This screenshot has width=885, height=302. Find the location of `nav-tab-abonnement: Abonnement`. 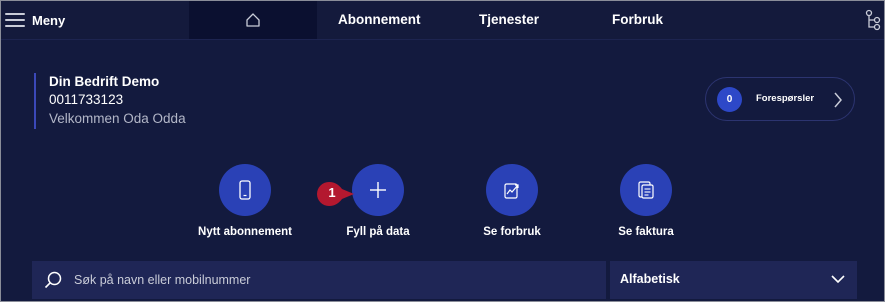

nav-tab-abonnement: Abonnement is located at coordinates (379, 20).